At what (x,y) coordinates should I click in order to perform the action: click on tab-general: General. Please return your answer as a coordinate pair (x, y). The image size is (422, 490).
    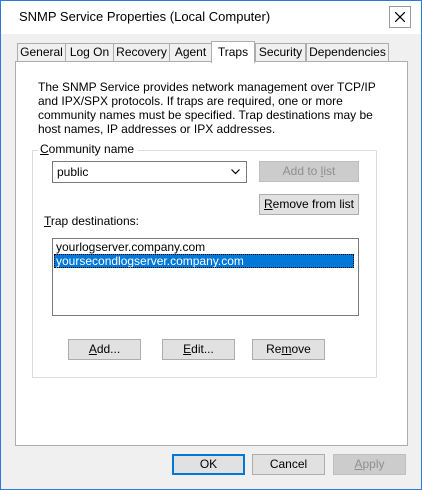
    Looking at the image, I should click on (41, 52).